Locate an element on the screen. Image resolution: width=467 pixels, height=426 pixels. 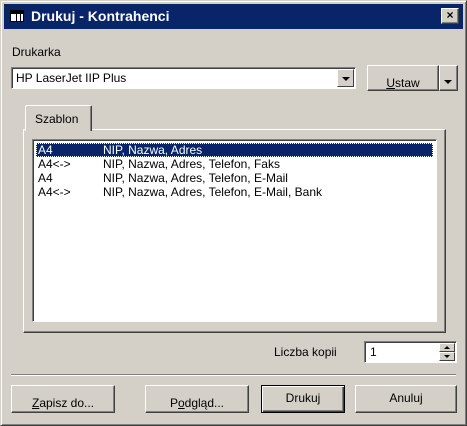
save-accelerator: Z is located at coordinates (35, 403).